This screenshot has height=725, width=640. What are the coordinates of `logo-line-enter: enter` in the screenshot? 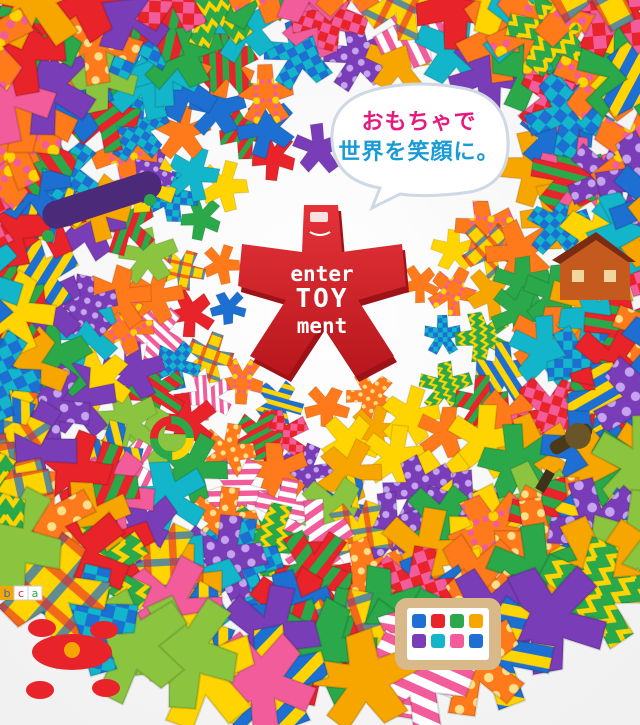 It's located at (322, 274).